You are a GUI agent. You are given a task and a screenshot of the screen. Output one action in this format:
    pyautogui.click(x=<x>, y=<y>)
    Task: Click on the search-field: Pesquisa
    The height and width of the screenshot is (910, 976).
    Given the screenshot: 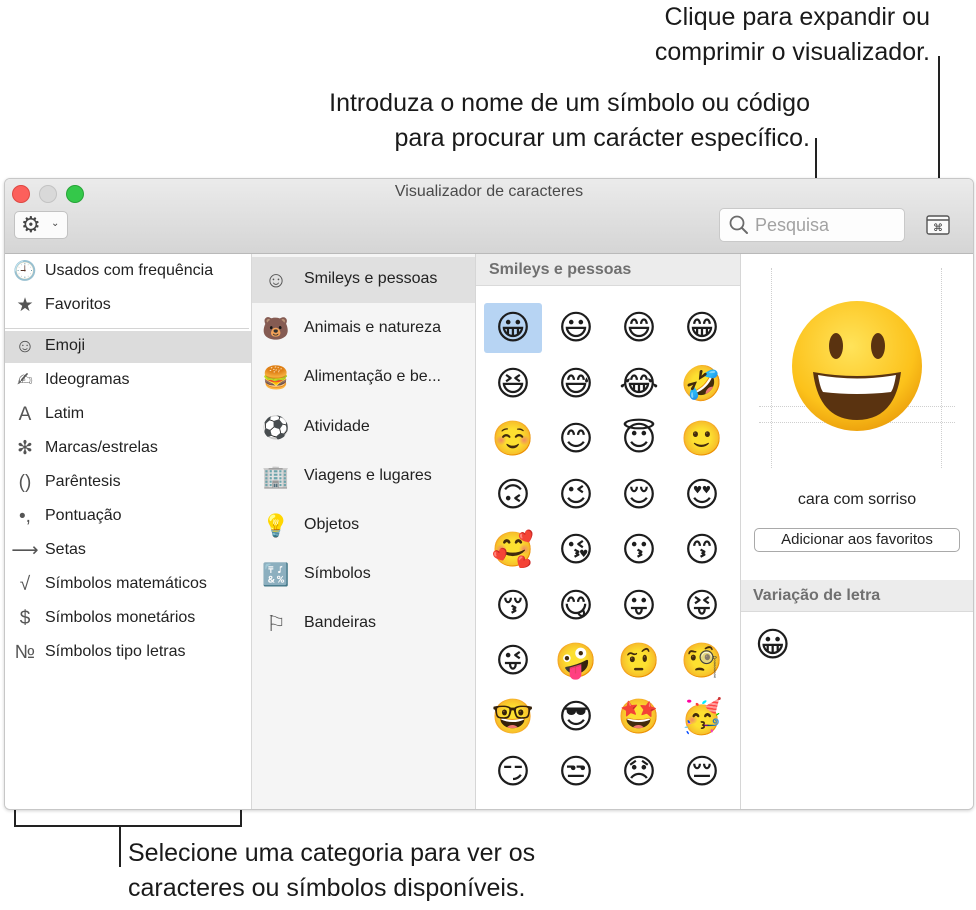 What is the action you would take?
    pyautogui.click(x=812, y=225)
    